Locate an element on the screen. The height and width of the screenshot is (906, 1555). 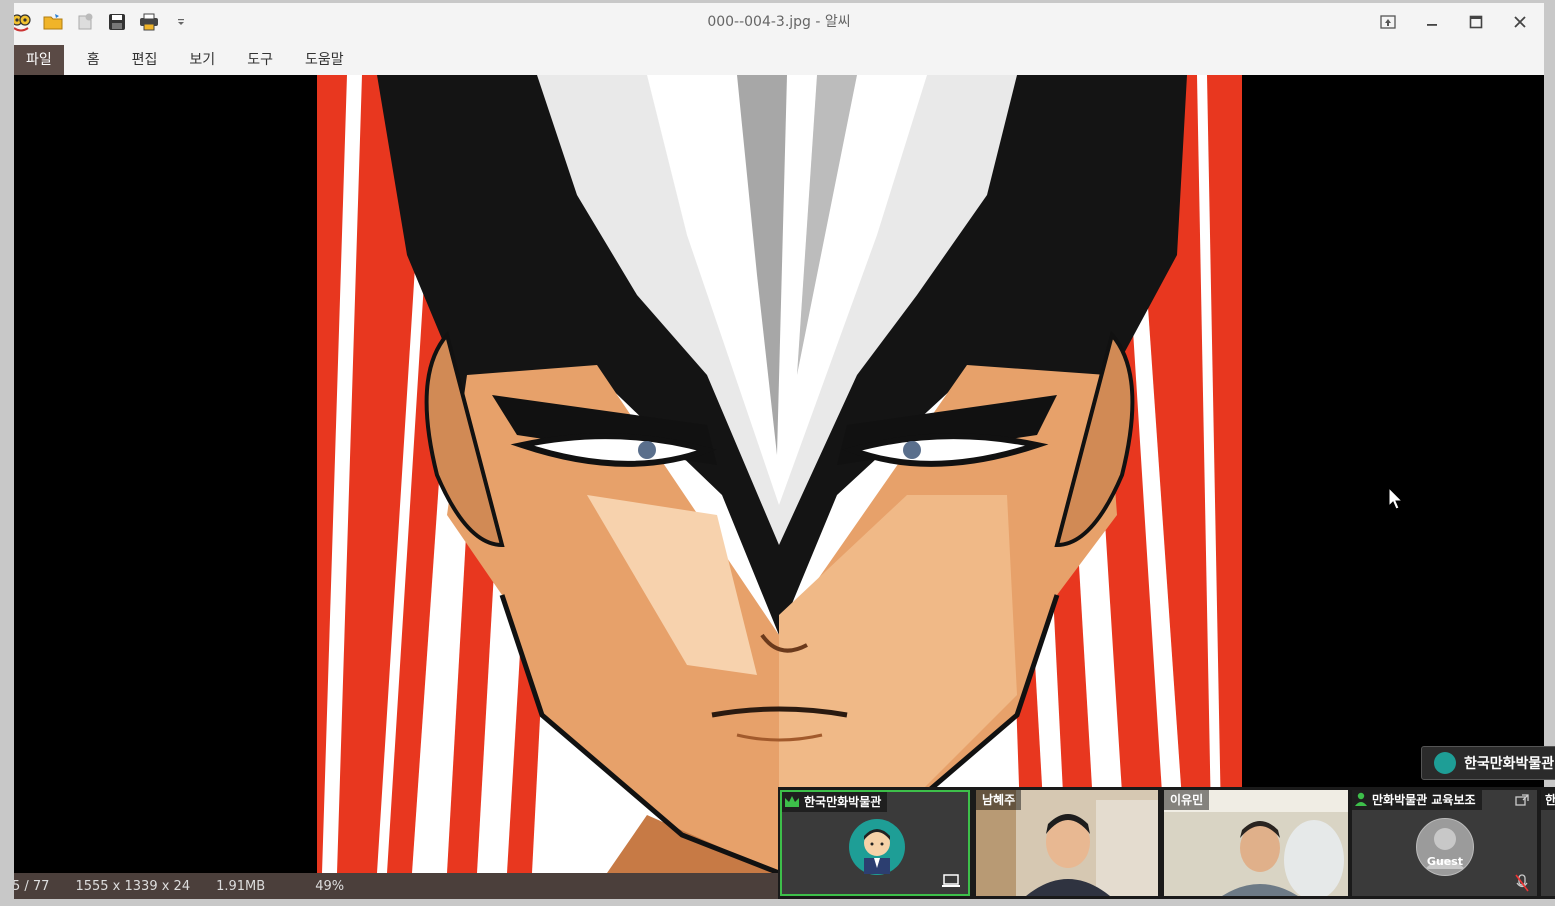
menu-view: 보기 is located at coordinates (202, 60).